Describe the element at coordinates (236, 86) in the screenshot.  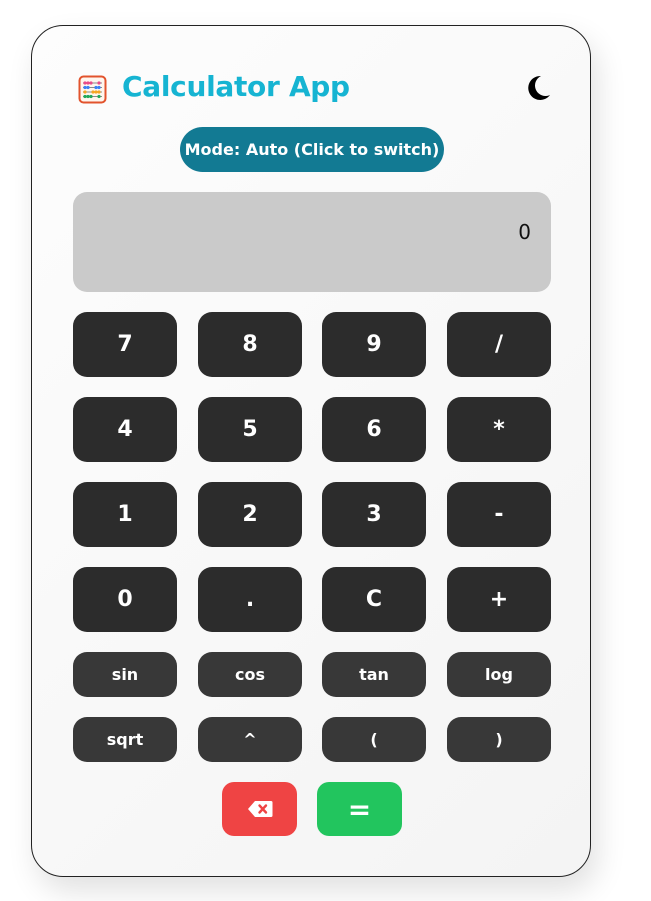
I see `app-title: Calculator App` at that location.